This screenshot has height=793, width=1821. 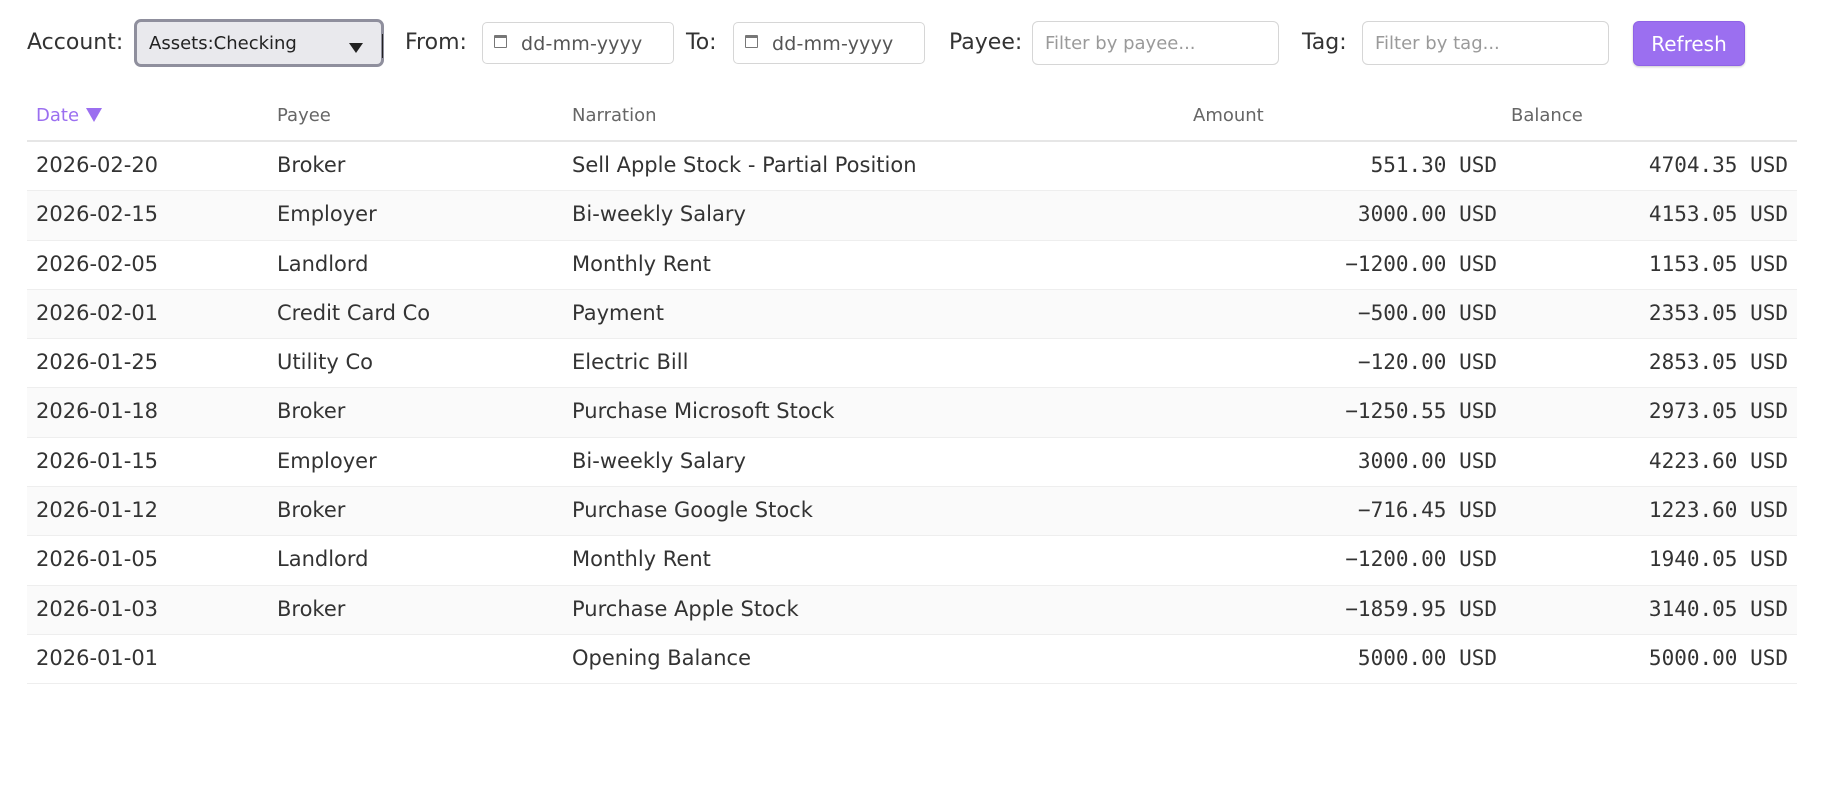 I want to click on cell-amount: 551.30 USD, so click(x=1433, y=165).